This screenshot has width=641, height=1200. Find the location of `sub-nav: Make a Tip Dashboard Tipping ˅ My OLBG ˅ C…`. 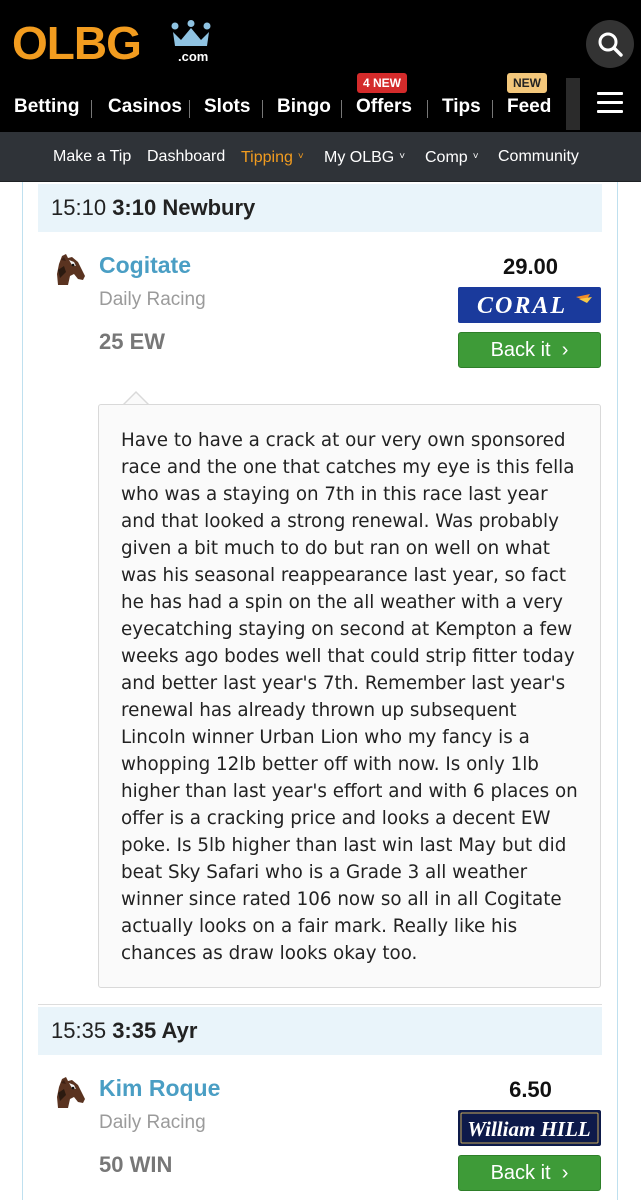

sub-nav: Make a Tip Dashboard Tipping ˅ My OLBG ˅ C… is located at coordinates (320, 157).